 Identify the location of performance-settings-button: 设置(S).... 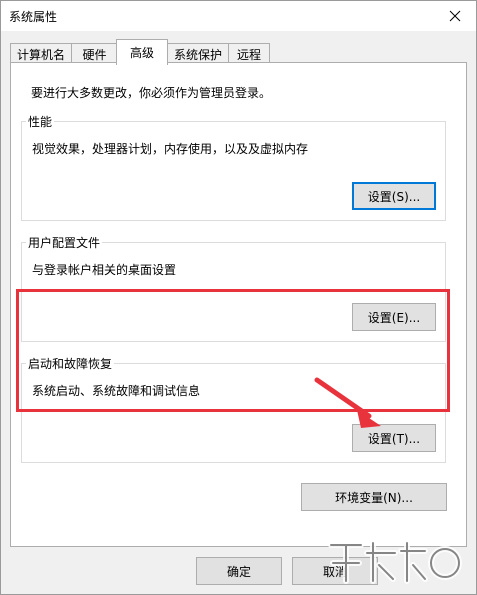
(394, 196).